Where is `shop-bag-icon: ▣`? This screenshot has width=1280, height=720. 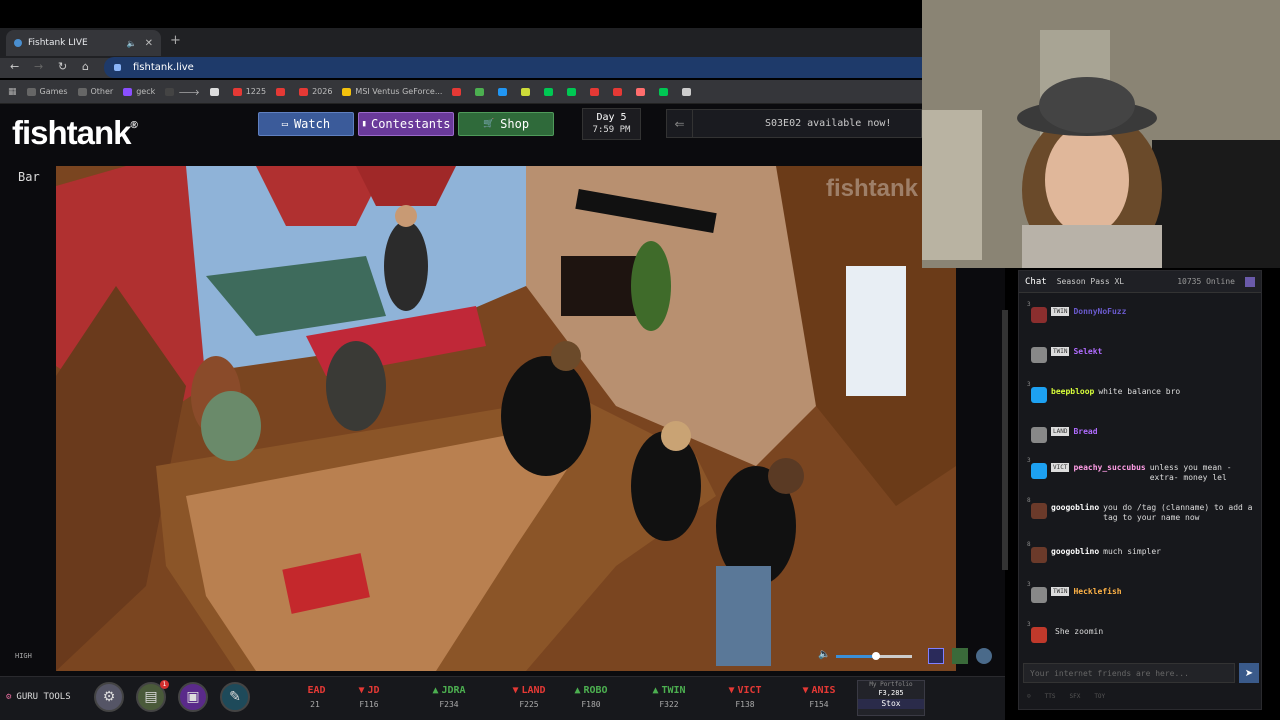
shop-bag-icon: ▣ is located at coordinates (193, 697).